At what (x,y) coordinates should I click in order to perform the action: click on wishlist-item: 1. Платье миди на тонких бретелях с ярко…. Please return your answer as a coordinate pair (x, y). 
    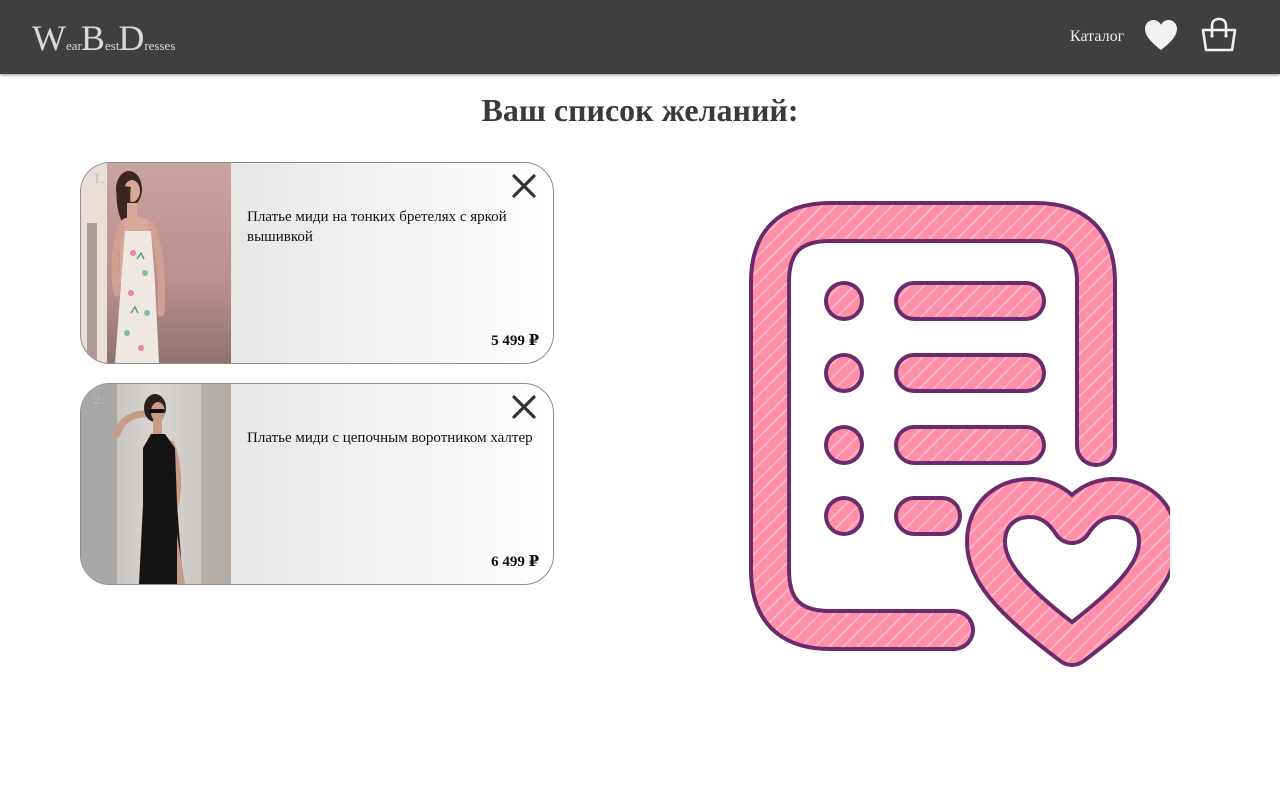
    Looking at the image, I should click on (317, 263).